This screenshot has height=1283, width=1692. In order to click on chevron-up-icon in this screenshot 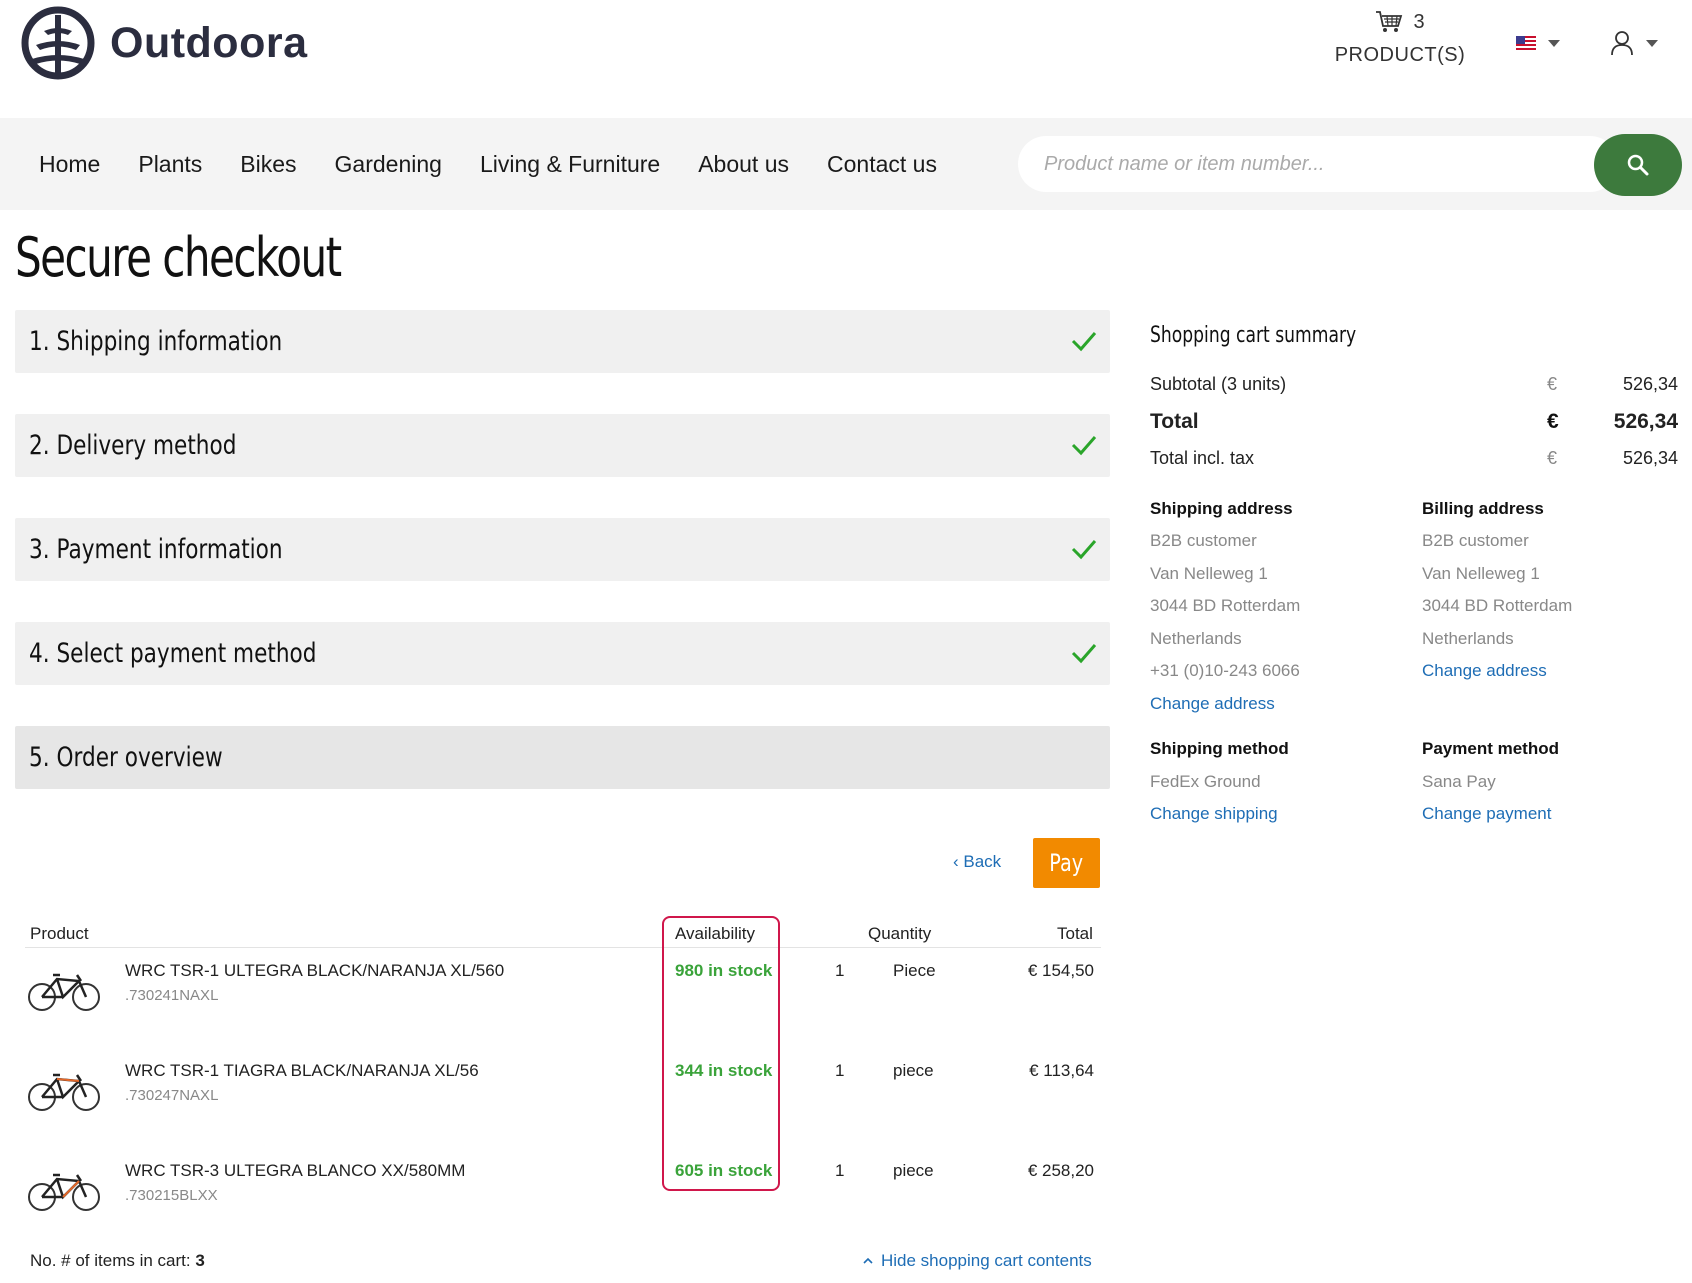, I will do `click(868, 1260)`.